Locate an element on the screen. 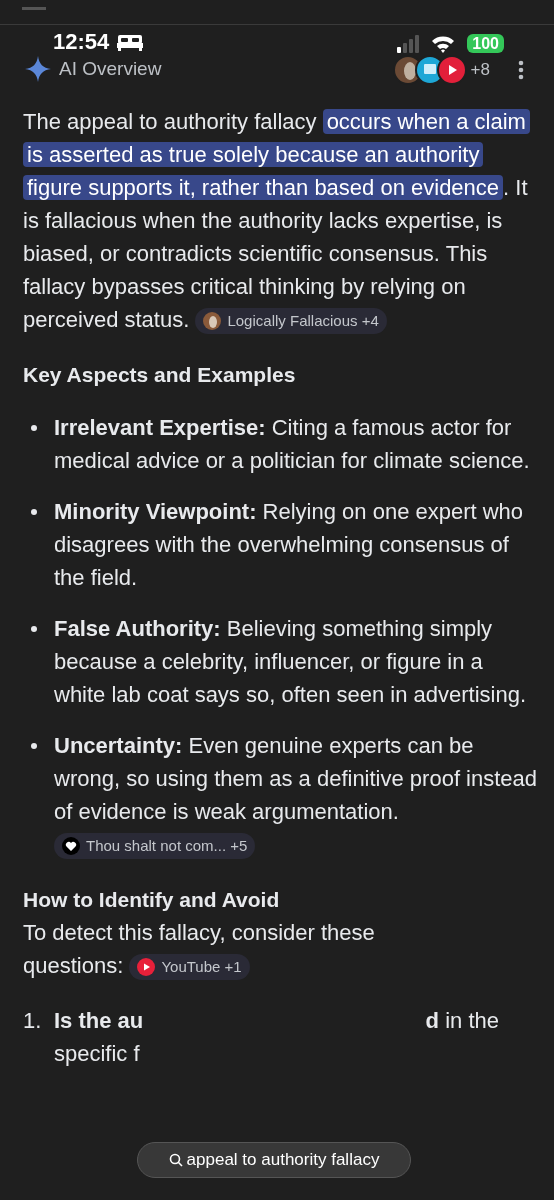 This screenshot has height=1200, width=554. list-number: 1. is located at coordinates (33, 1021).